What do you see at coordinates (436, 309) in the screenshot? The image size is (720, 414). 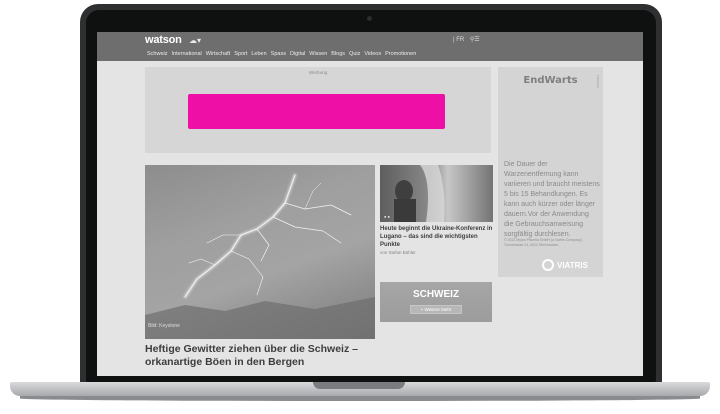 I see `teaser-schweiz-button: + Weitere Mehr` at bounding box center [436, 309].